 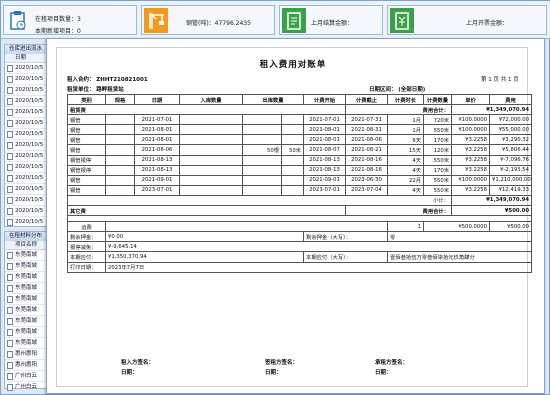 I want to click on contract-label: 租入合约：, so click(x=81, y=80).